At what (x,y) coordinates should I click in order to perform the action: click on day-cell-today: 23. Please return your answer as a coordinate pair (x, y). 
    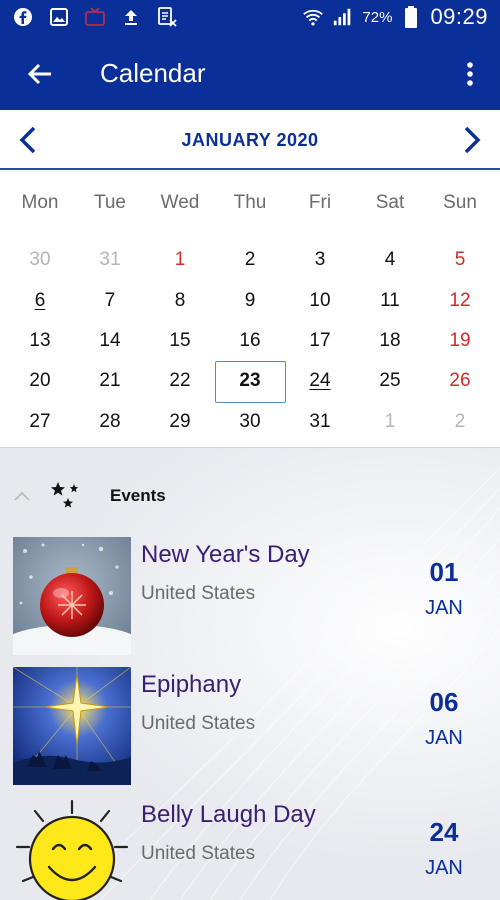
    Looking at the image, I should click on (250, 382).